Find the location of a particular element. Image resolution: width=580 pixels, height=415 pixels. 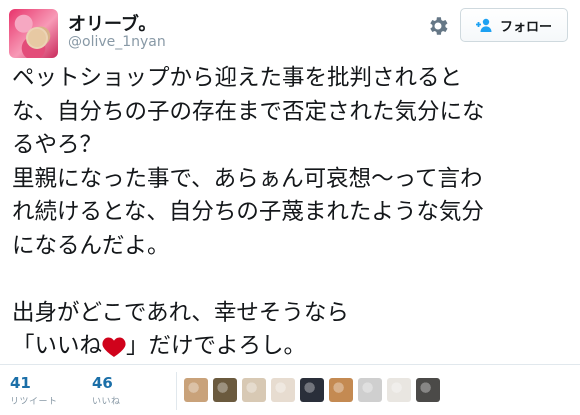

author-display-name: オリーブ。 is located at coordinates (112, 23).